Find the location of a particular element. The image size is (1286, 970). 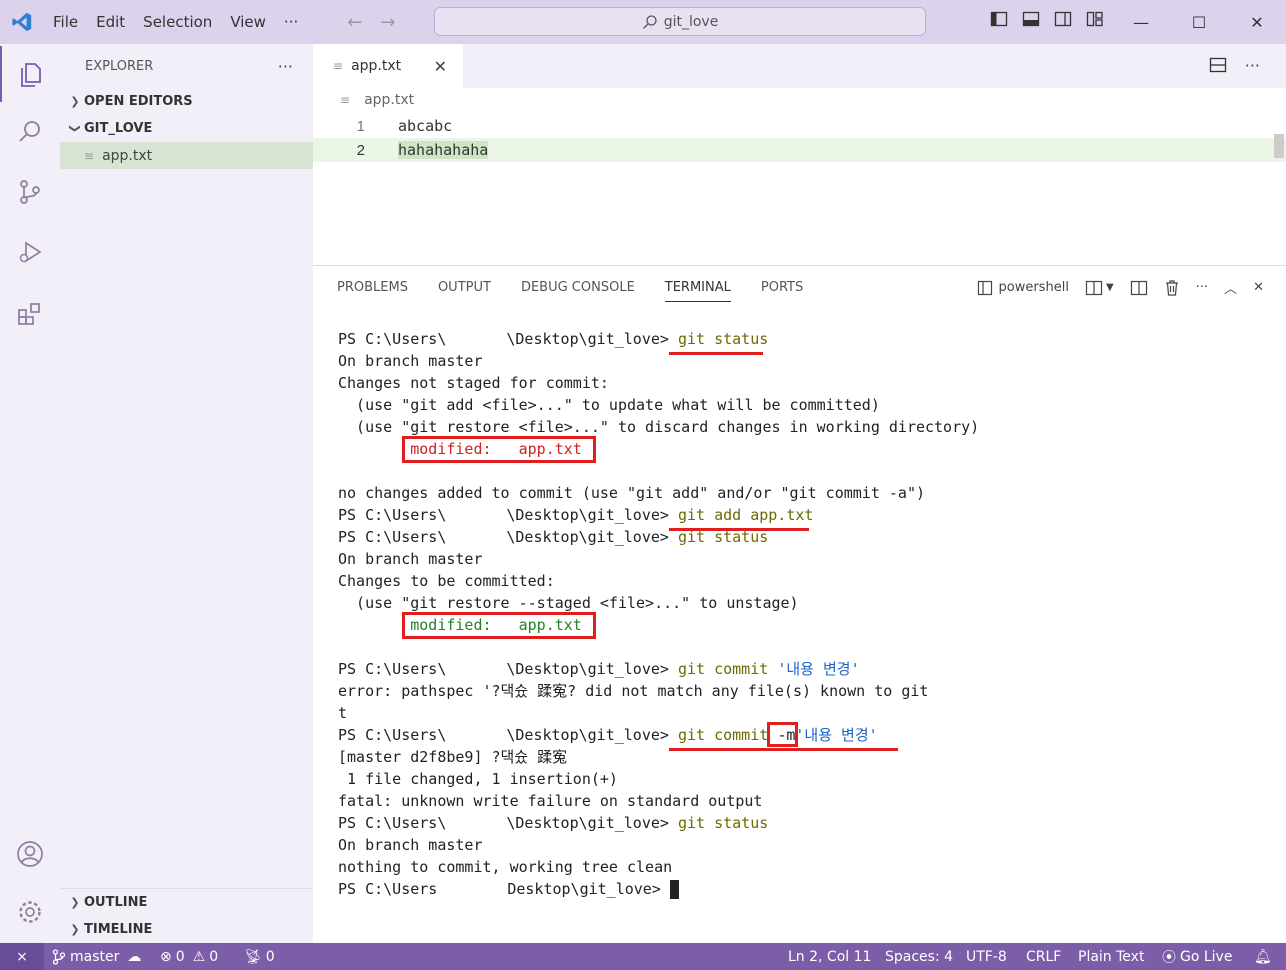

timeline-label: TIMELINE is located at coordinates (118, 929).